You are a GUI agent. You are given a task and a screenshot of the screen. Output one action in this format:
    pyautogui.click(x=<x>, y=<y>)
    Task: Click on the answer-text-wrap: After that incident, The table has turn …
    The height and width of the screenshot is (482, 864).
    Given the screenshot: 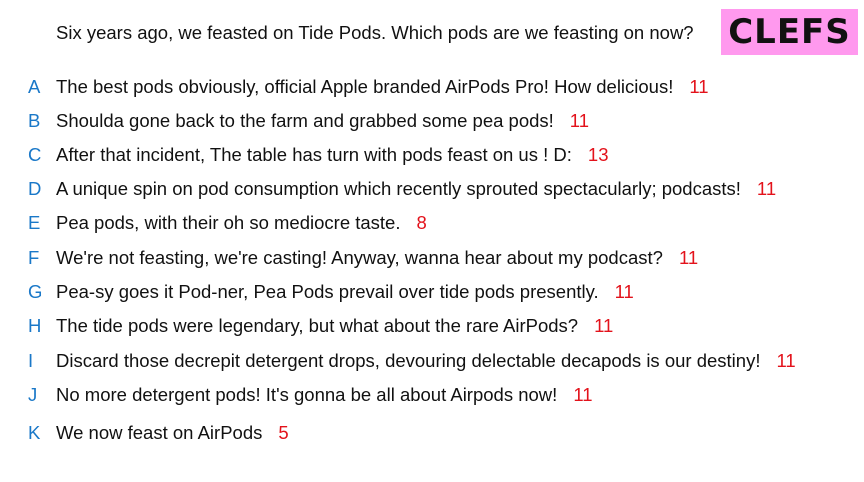 What is the action you would take?
    pyautogui.click(x=332, y=155)
    